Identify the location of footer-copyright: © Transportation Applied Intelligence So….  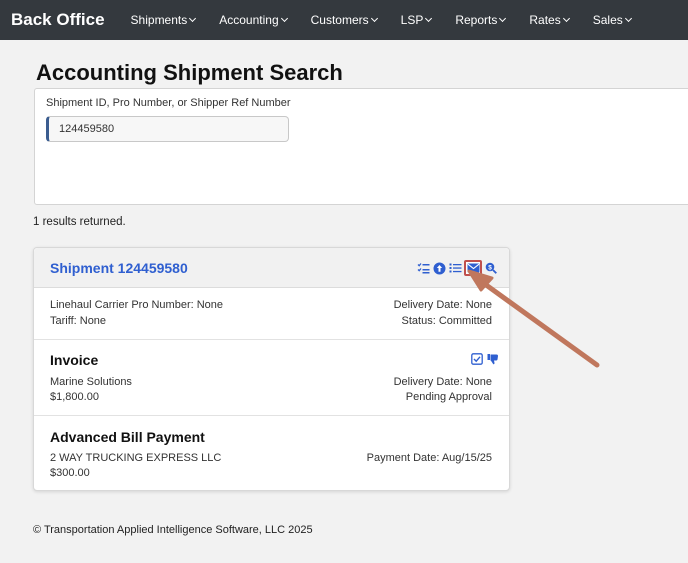
(173, 530).